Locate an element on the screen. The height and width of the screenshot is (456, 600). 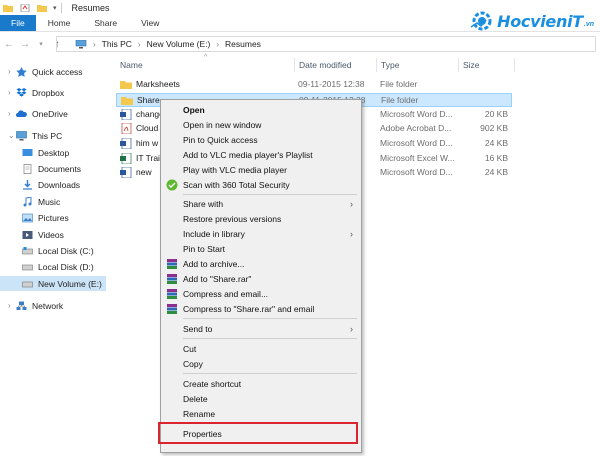
menu-item-cut: Cut is located at coordinates (261, 349).